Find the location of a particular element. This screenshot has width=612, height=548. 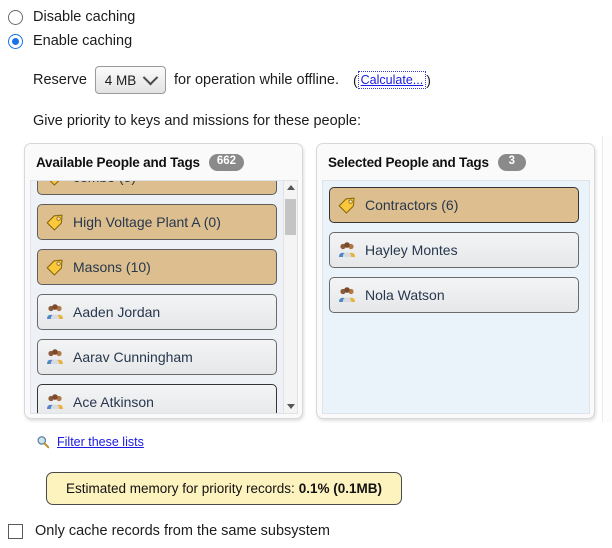

list-item: Hayley Montes is located at coordinates (454, 250).